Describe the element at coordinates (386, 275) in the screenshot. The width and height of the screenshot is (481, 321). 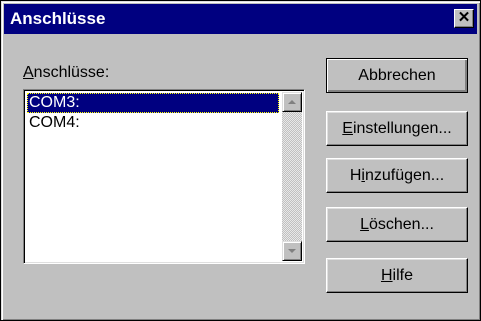
I see `help-accel: H` at that location.